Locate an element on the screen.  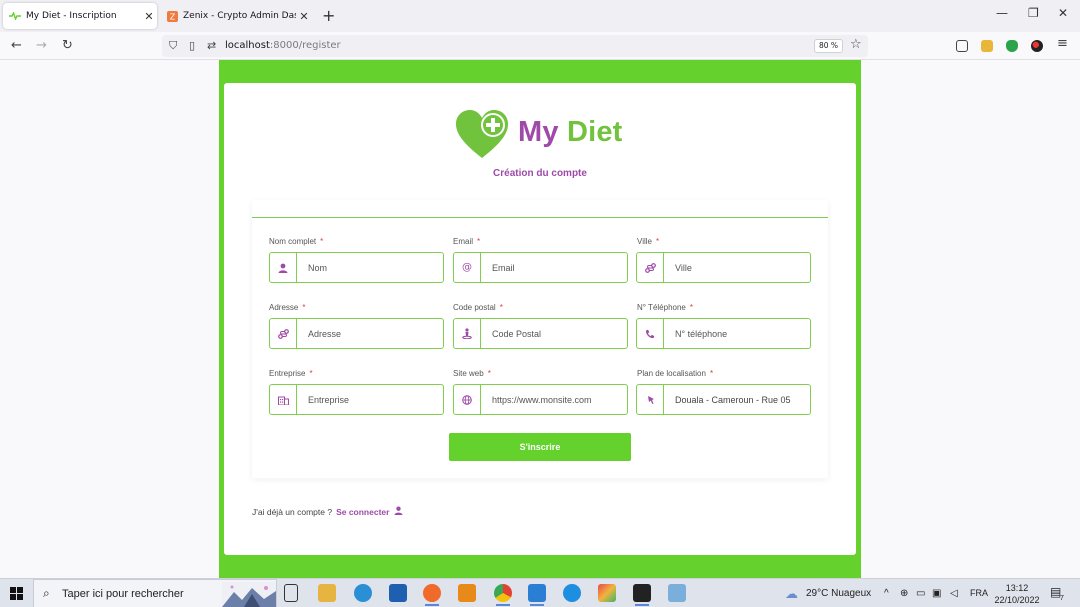
clock: 13:12 22/10/2022 is located at coordinates (1017, 594).